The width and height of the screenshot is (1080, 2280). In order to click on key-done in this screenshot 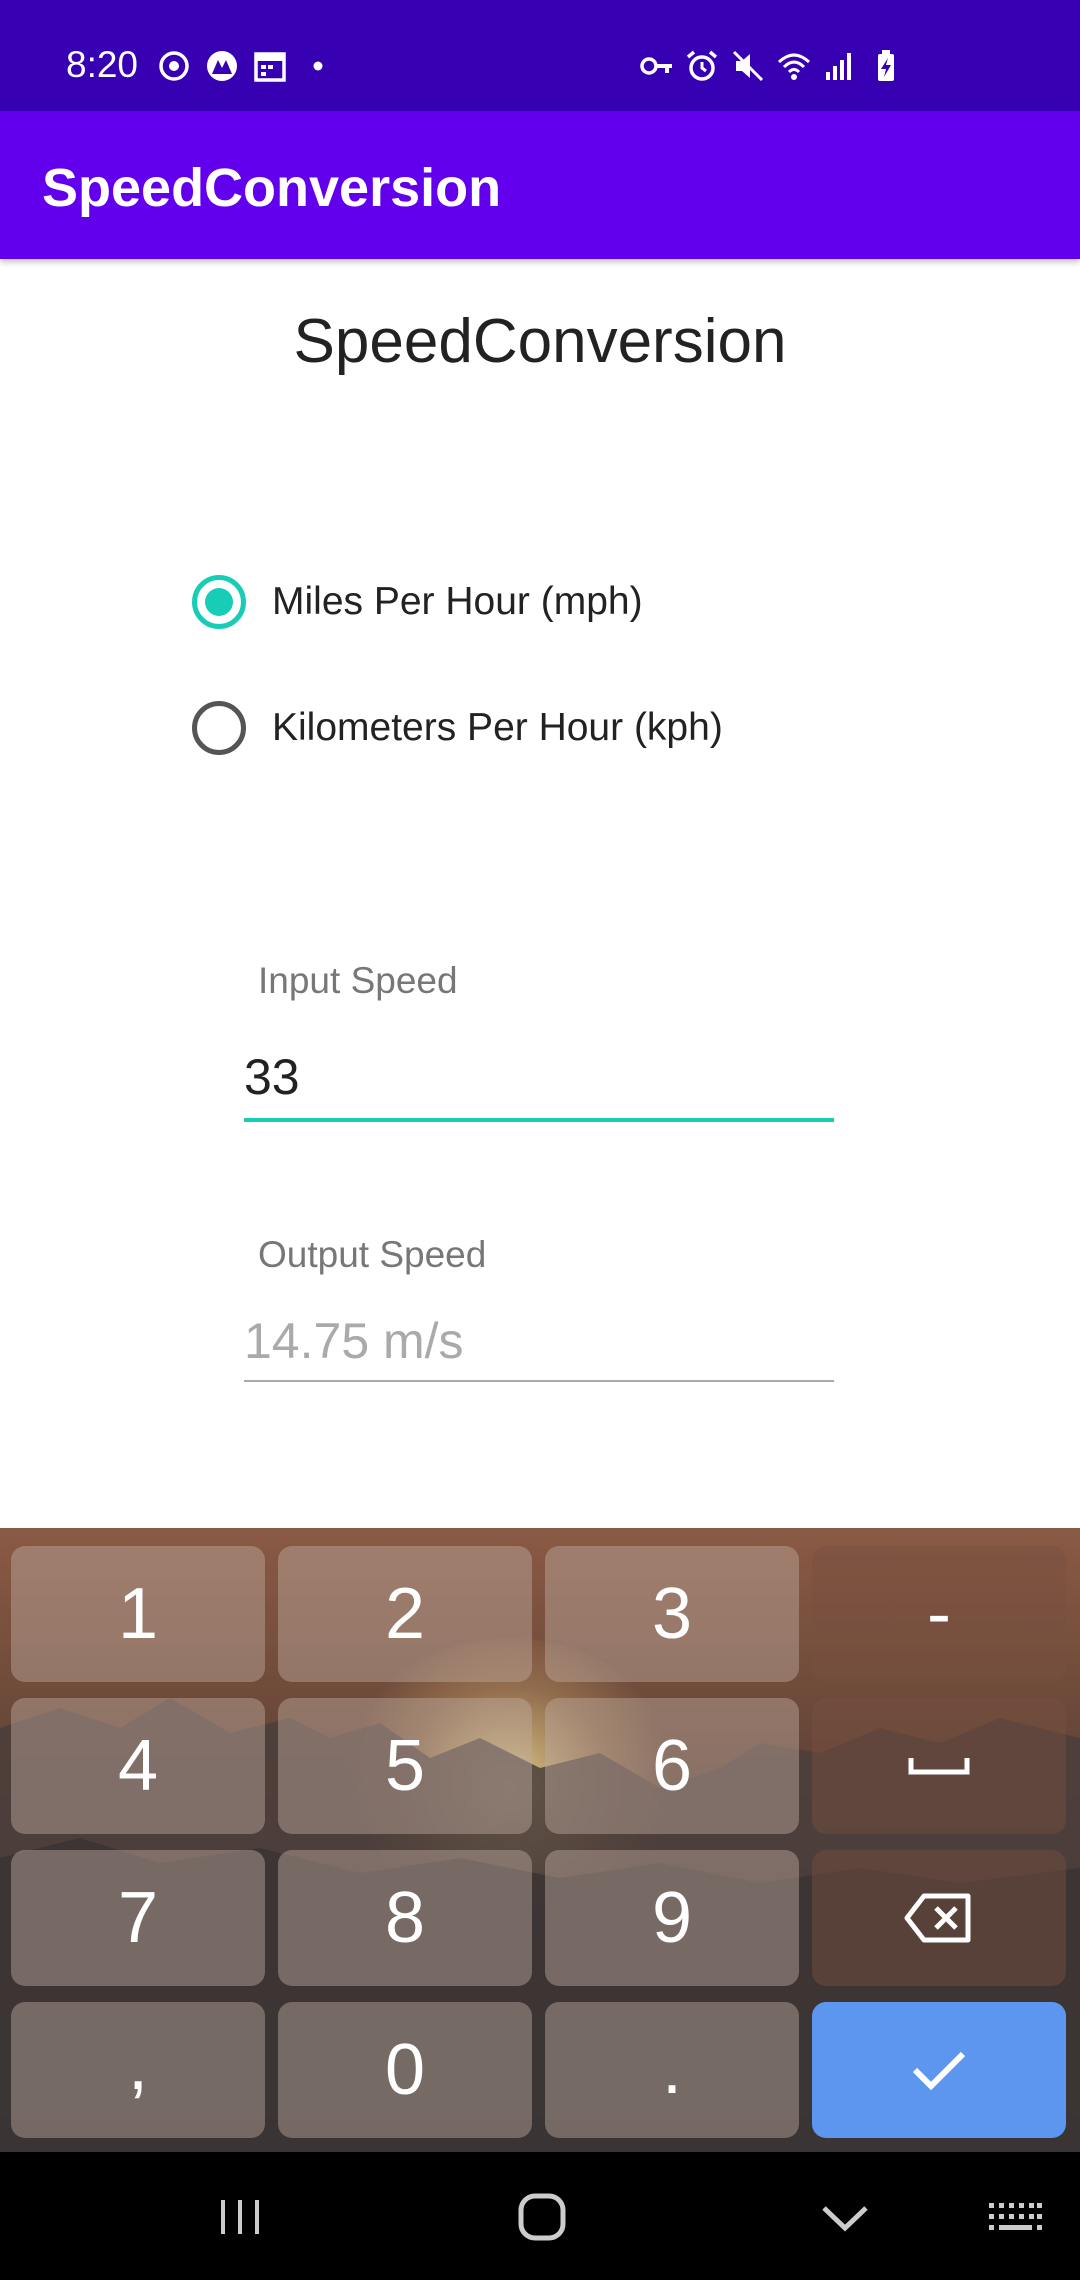, I will do `click(939, 2070)`.